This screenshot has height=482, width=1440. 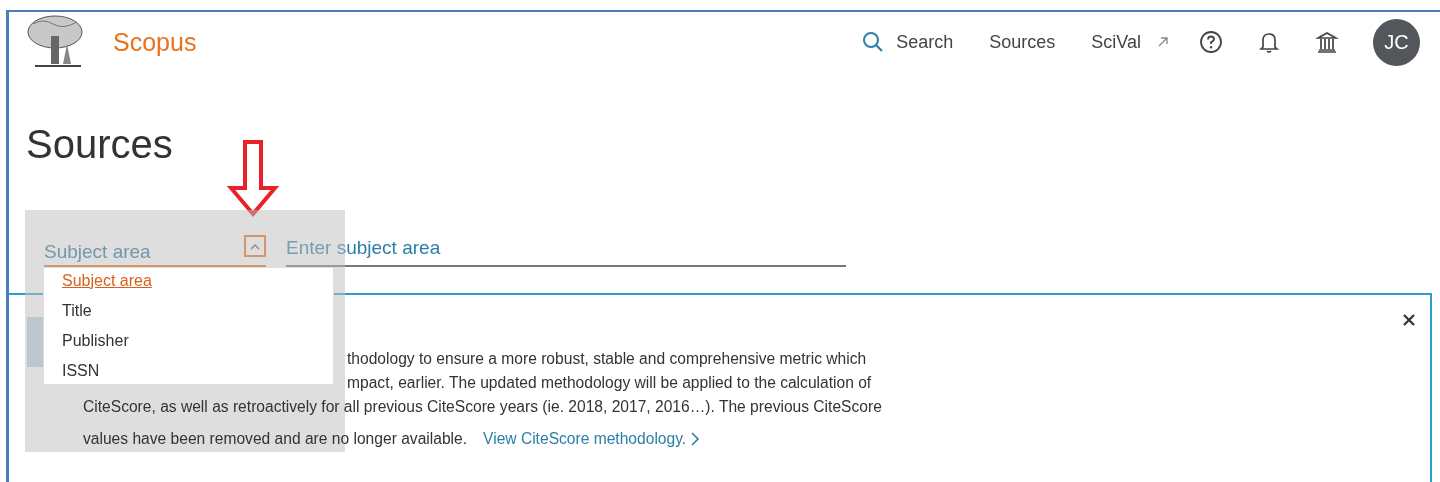 What do you see at coordinates (1163, 42) in the screenshot?
I see `external-link-icon` at bounding box center [1163, 42].